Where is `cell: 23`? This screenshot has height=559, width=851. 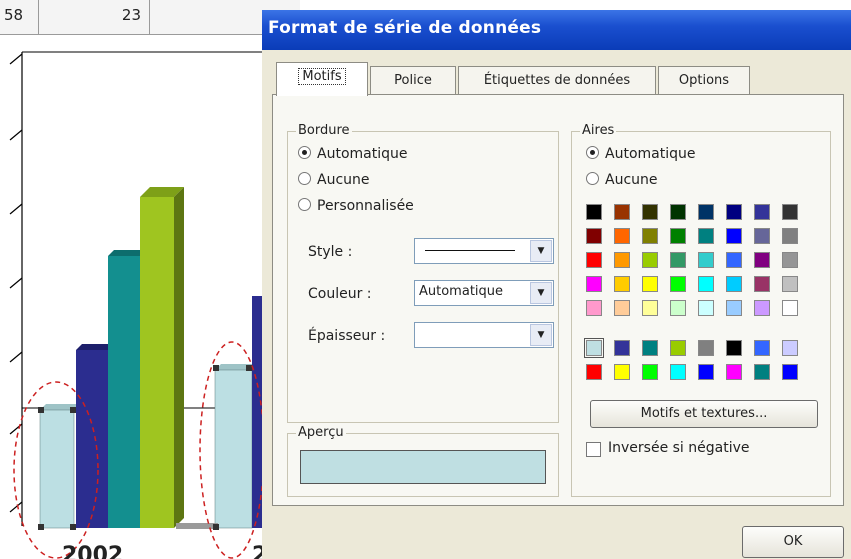
cell: 23 is located at coordinates (94, 17).